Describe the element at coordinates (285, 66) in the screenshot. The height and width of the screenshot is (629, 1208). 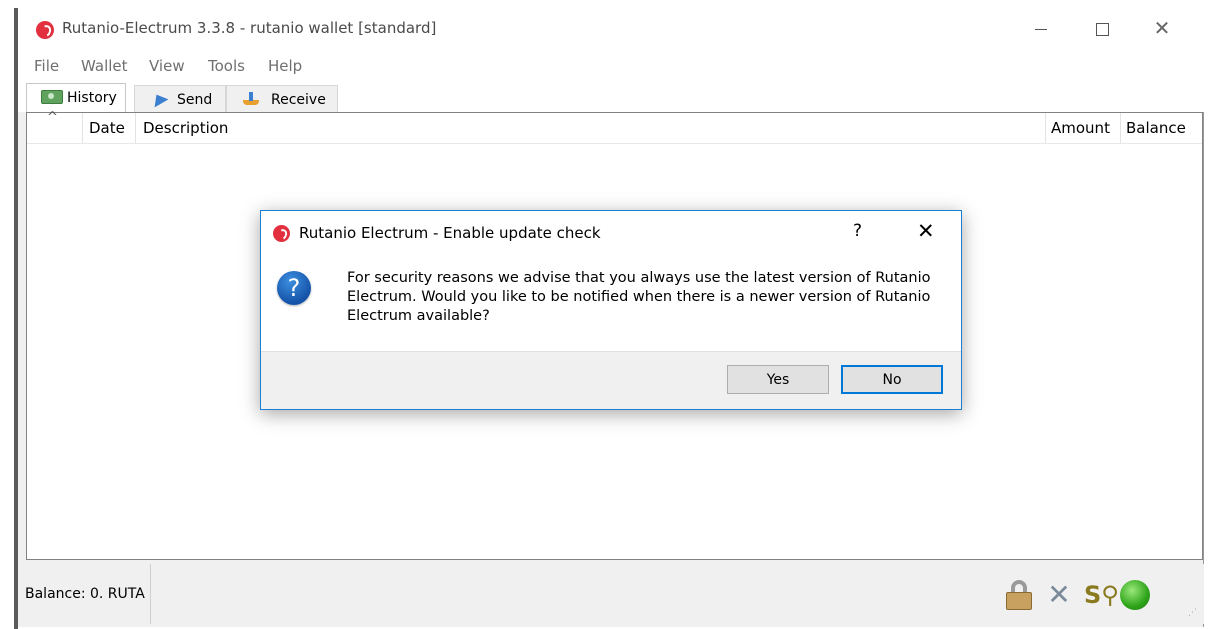
I see `menu-help: Help` at that location.